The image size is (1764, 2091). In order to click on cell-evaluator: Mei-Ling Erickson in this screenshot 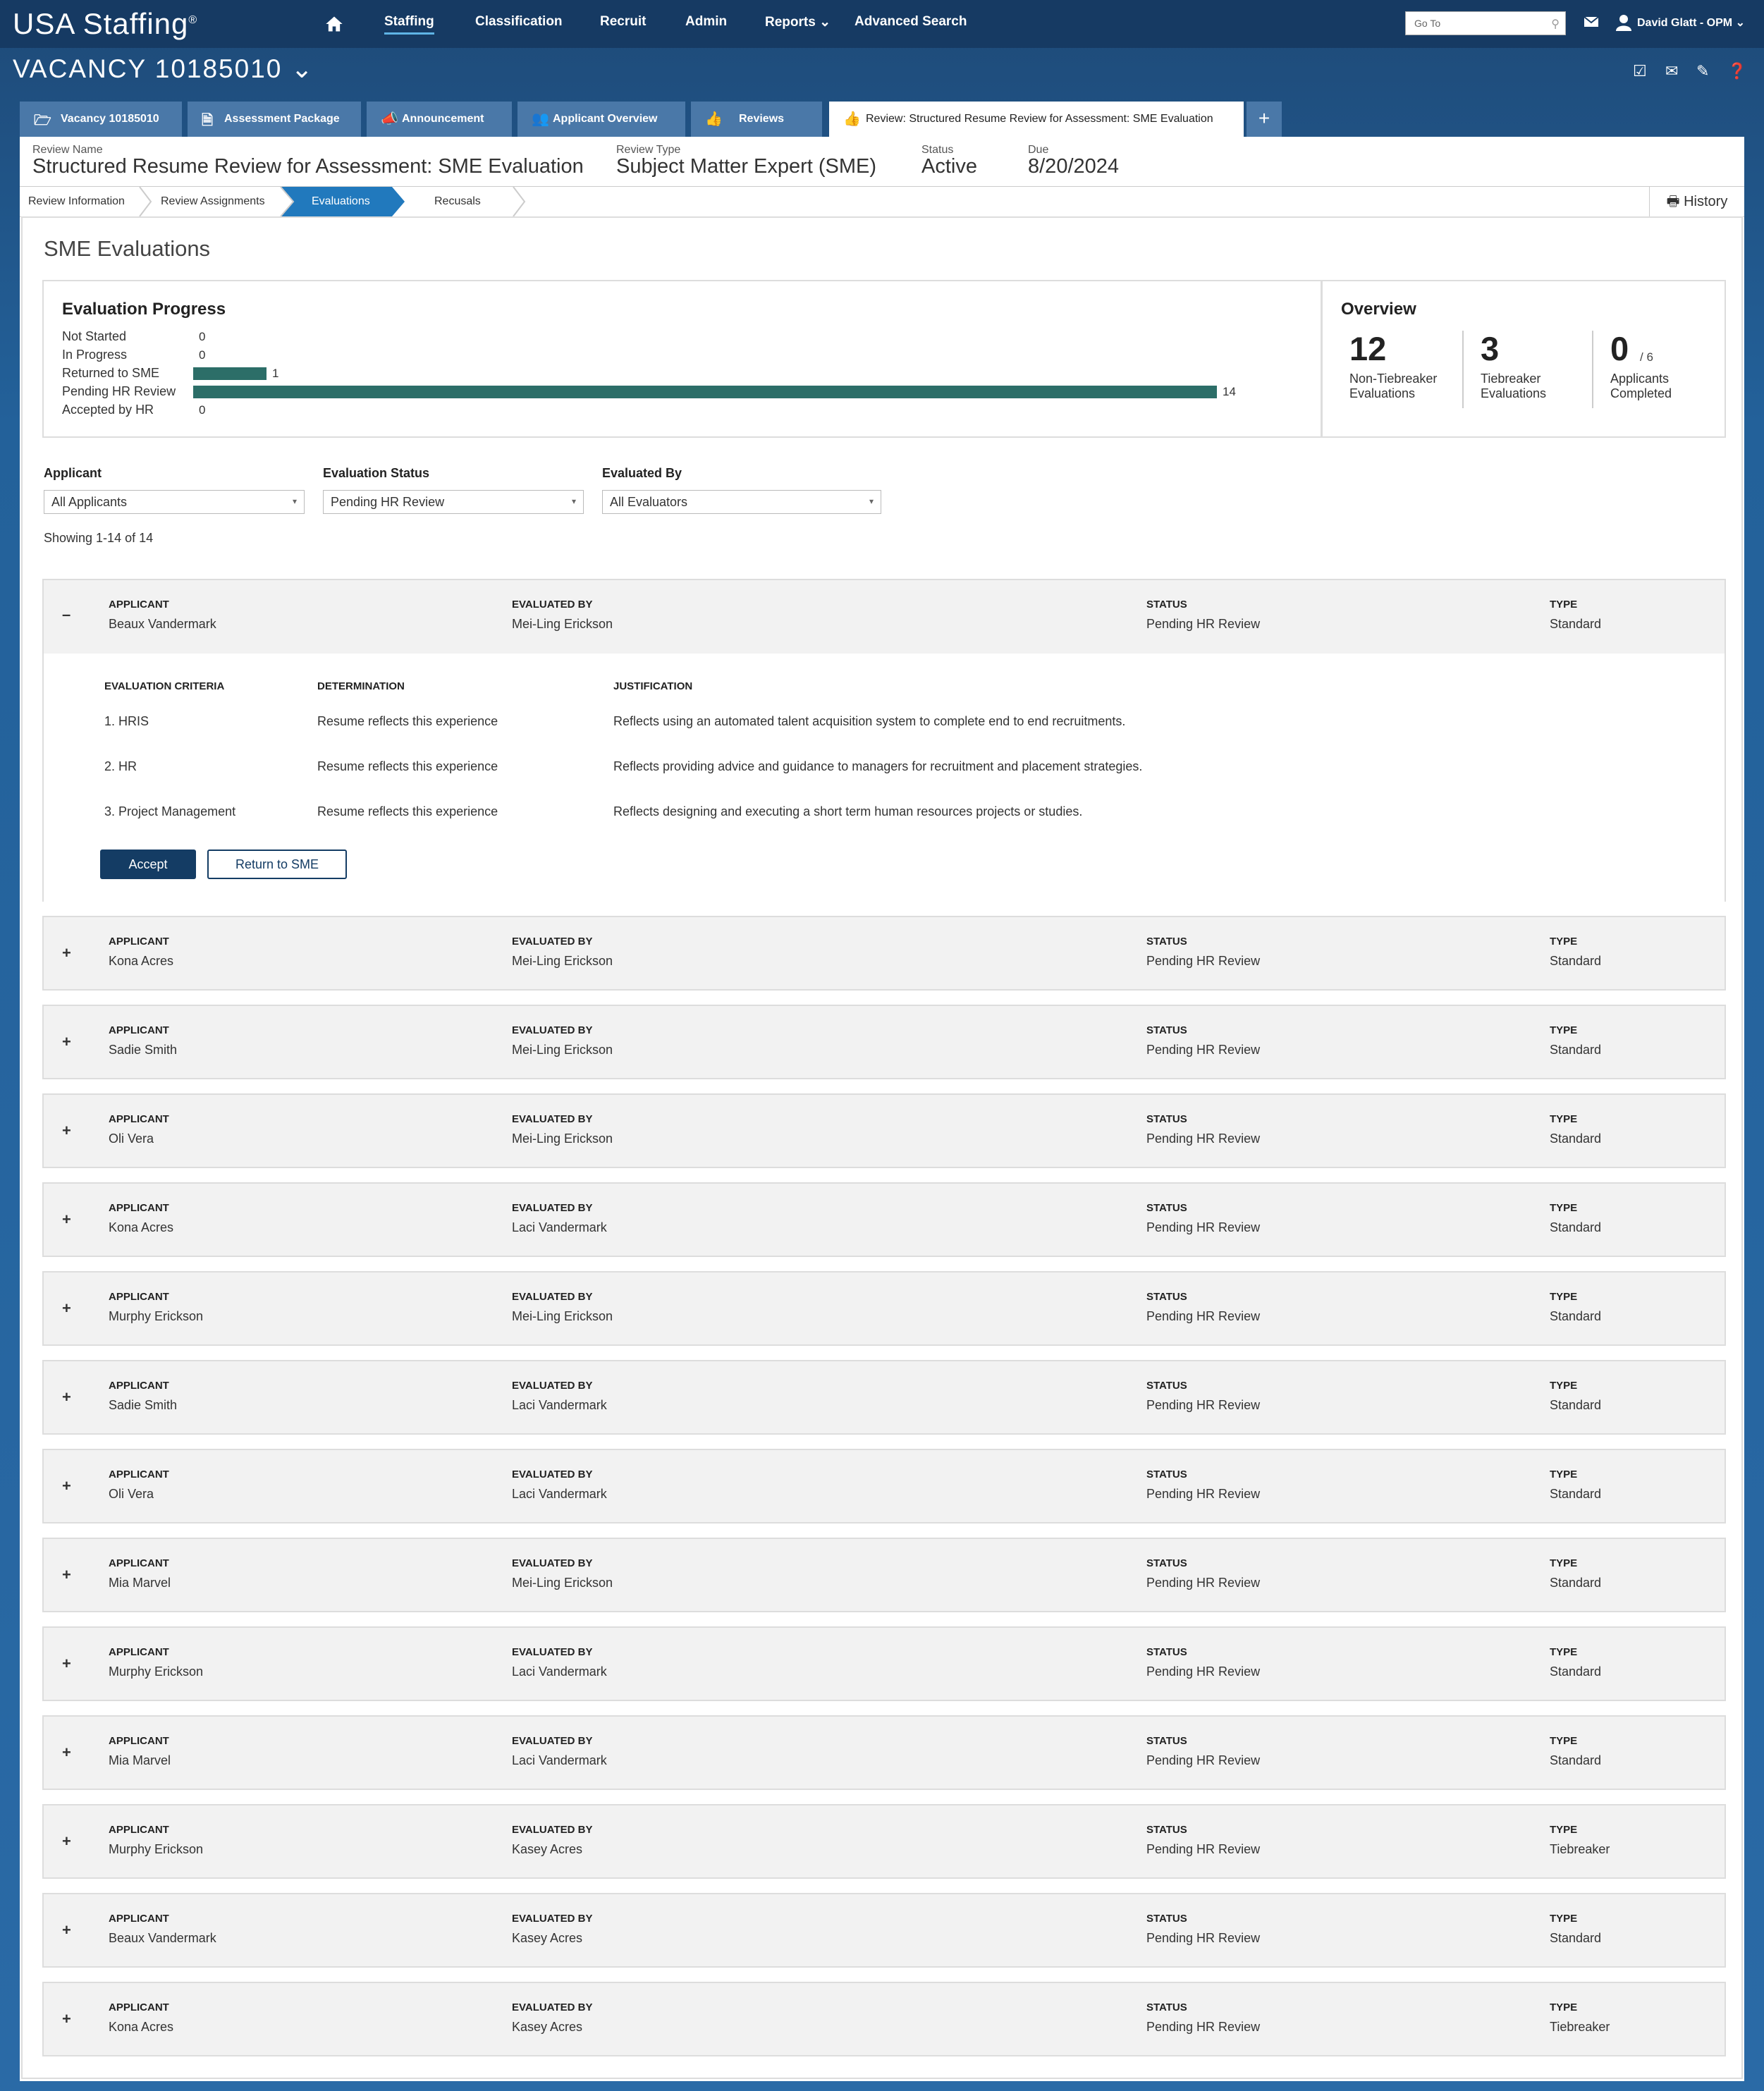, I will do `click(562, 1050)`.